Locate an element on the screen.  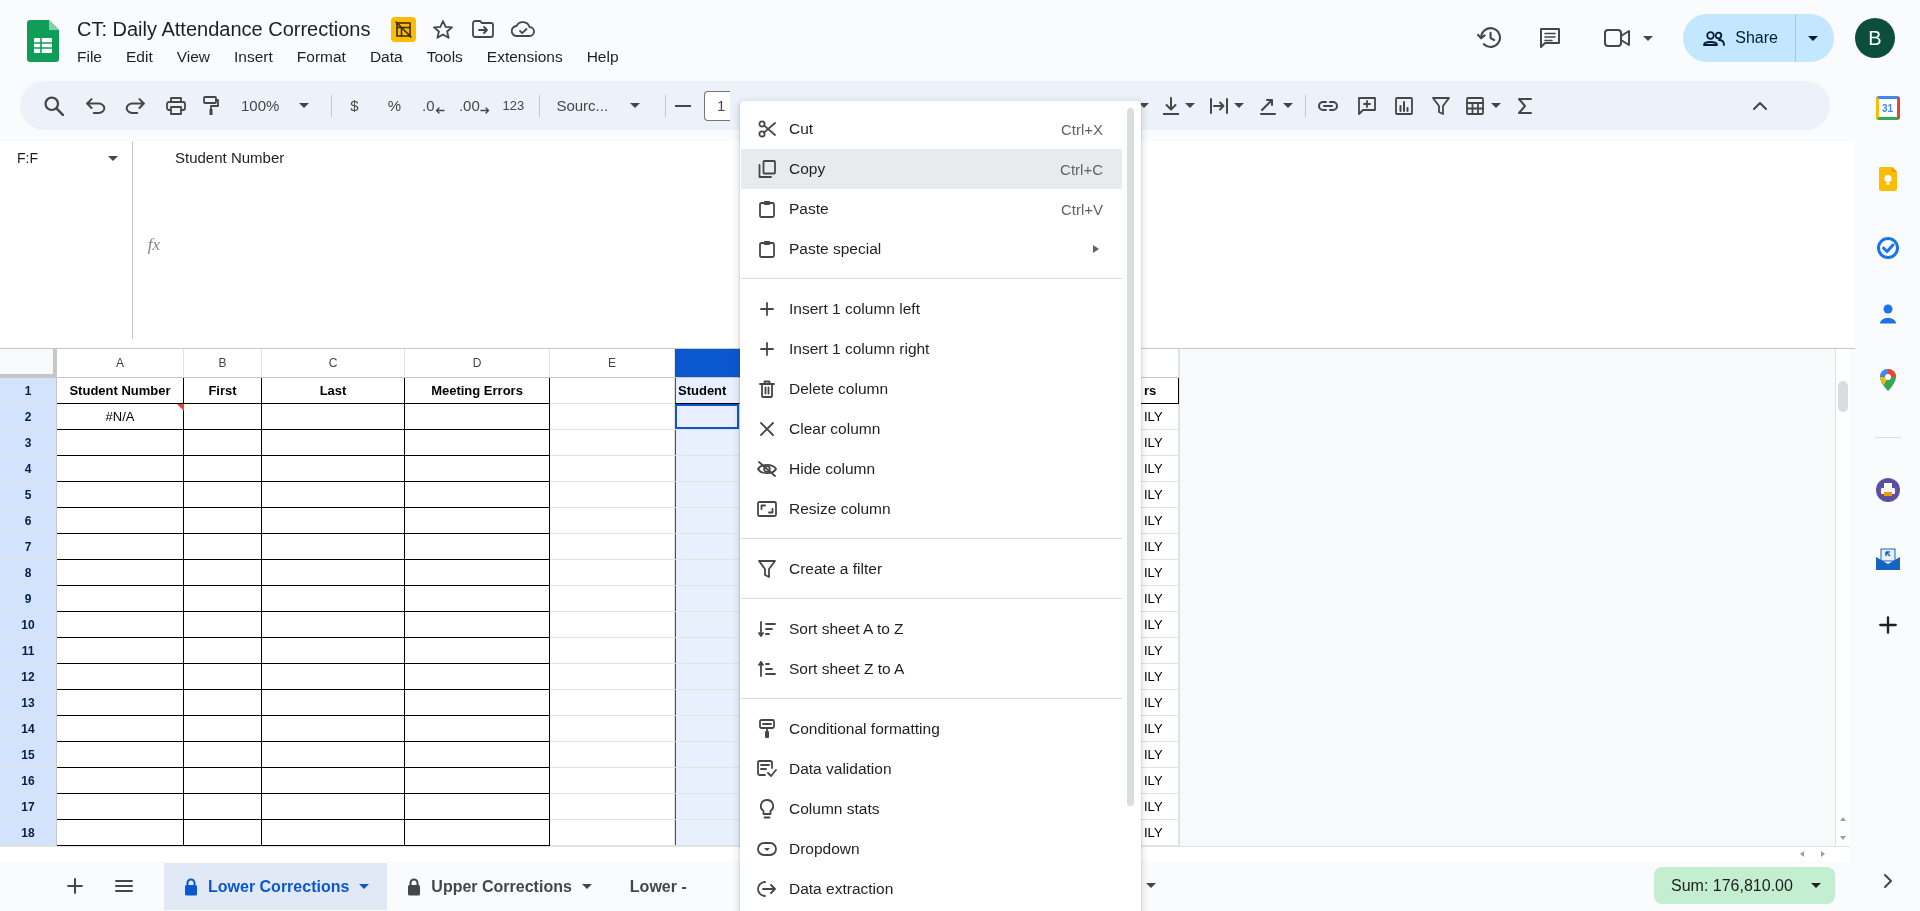
comment-icon is located at coordinates (1550, 38).